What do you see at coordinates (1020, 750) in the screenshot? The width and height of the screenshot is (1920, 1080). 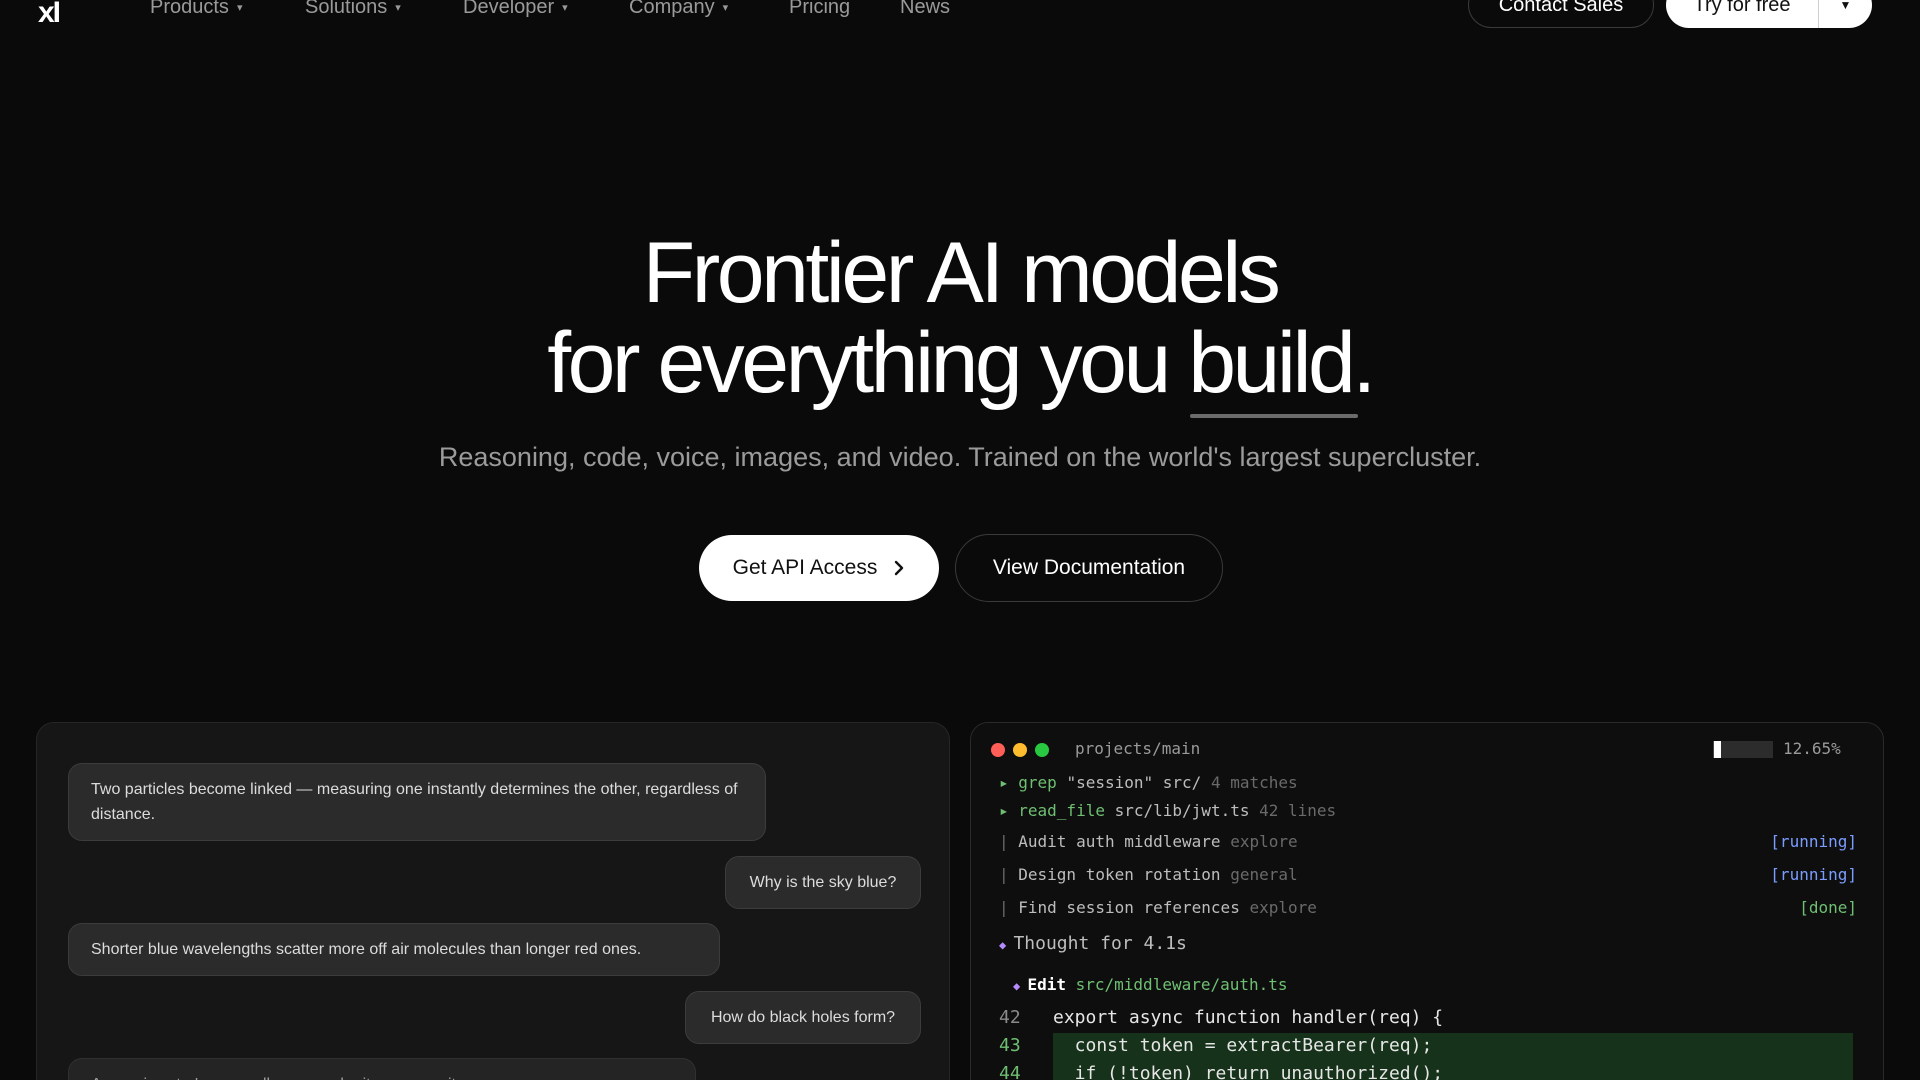 I see `minimize-window-dot` at bounding box center [1020, 750].